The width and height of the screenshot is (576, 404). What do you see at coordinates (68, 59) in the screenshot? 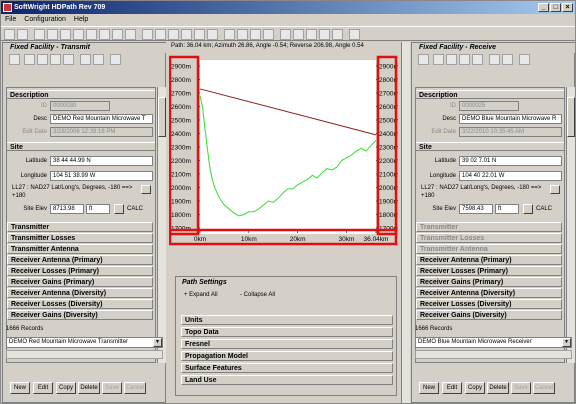
I see `binoculars-icon` at bounding box center [68, 59].